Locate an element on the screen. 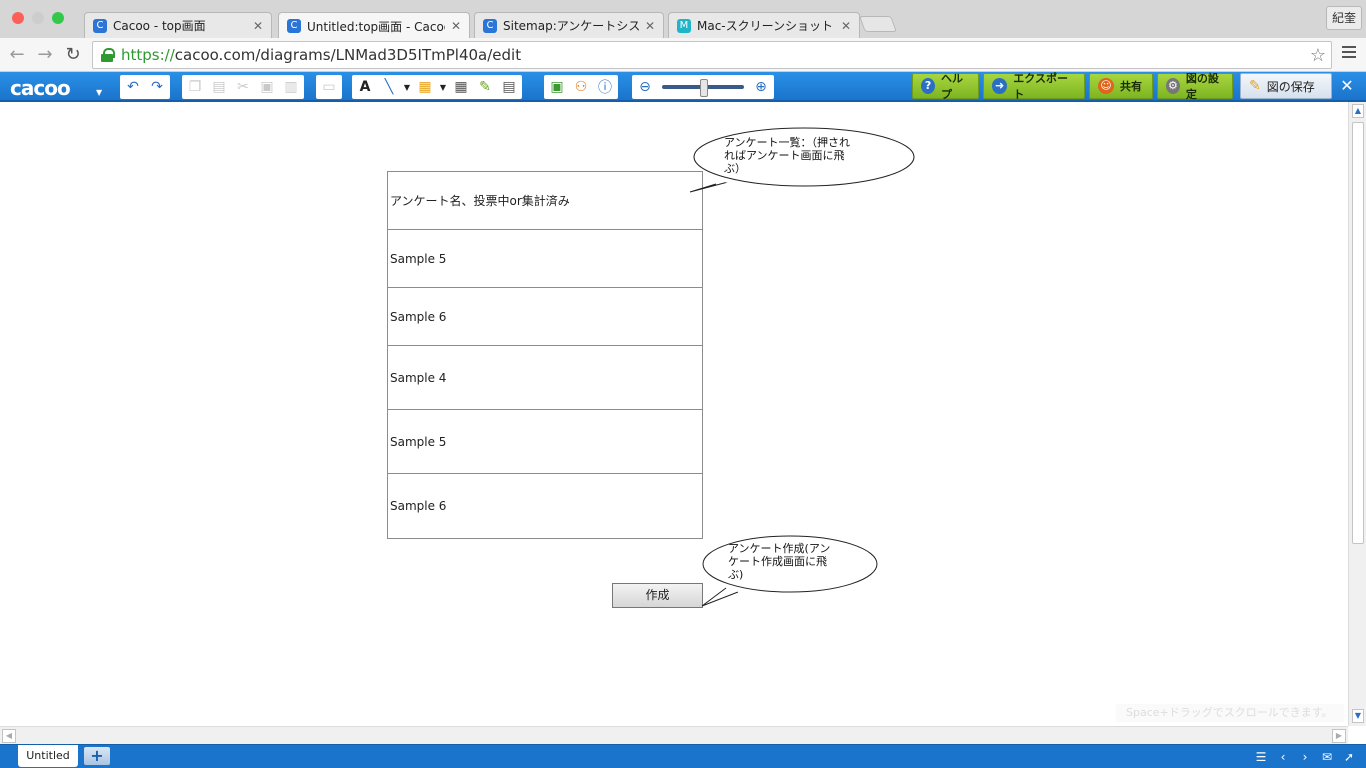 This screenshot has width=1366, height=768. list-icon: ☰ is located at coordinates (1261, 757).